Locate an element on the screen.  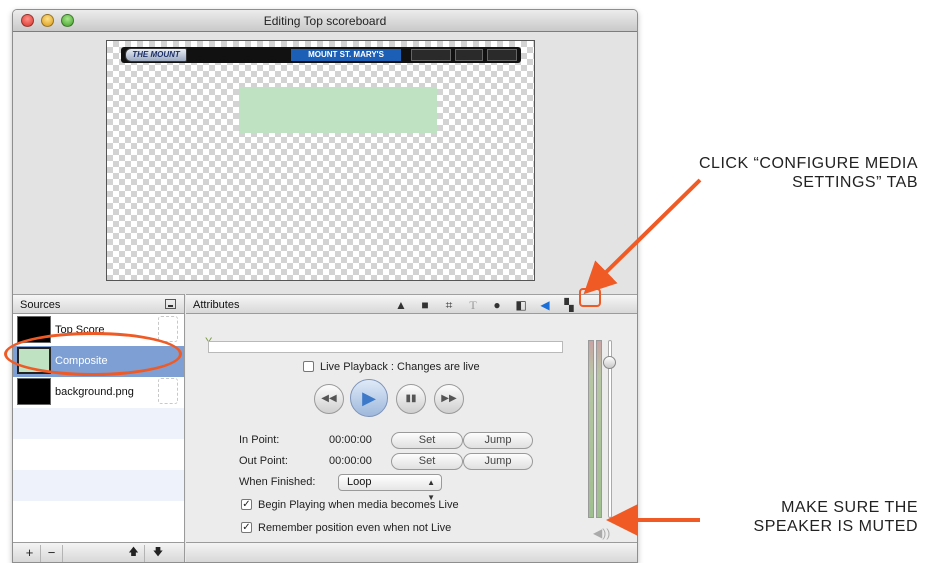
person-icon: ● is located at coordinates (497, 305).